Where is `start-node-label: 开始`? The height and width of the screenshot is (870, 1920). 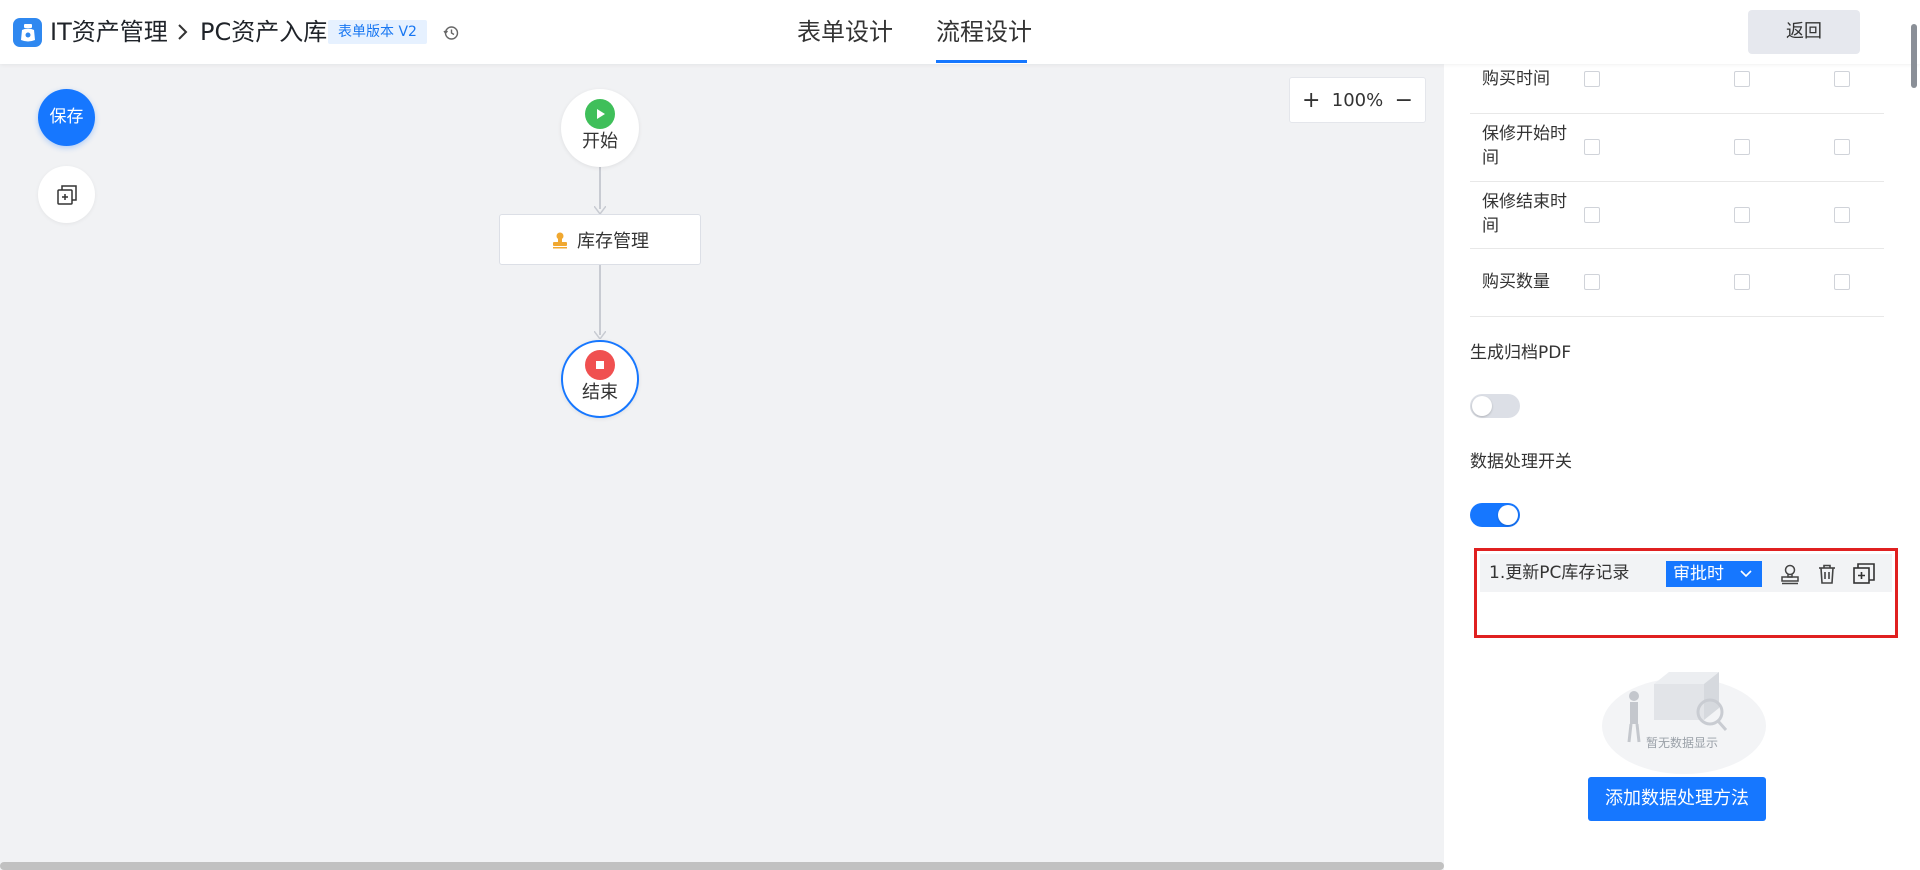 start-node-label: 开始 is located at coordinates (600, 141).